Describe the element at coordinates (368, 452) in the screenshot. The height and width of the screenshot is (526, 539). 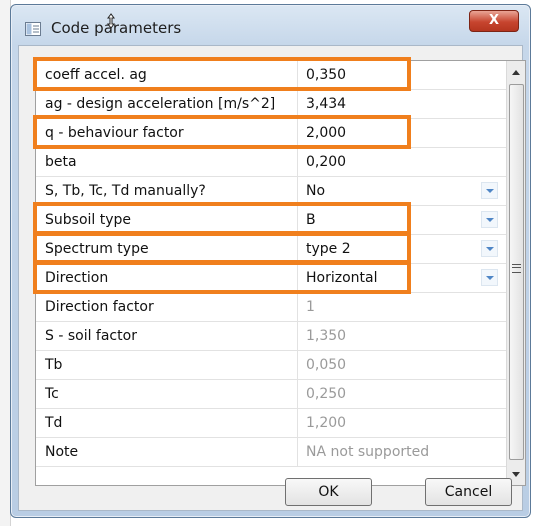
I see `property-value-text: NA not supported` at that location.